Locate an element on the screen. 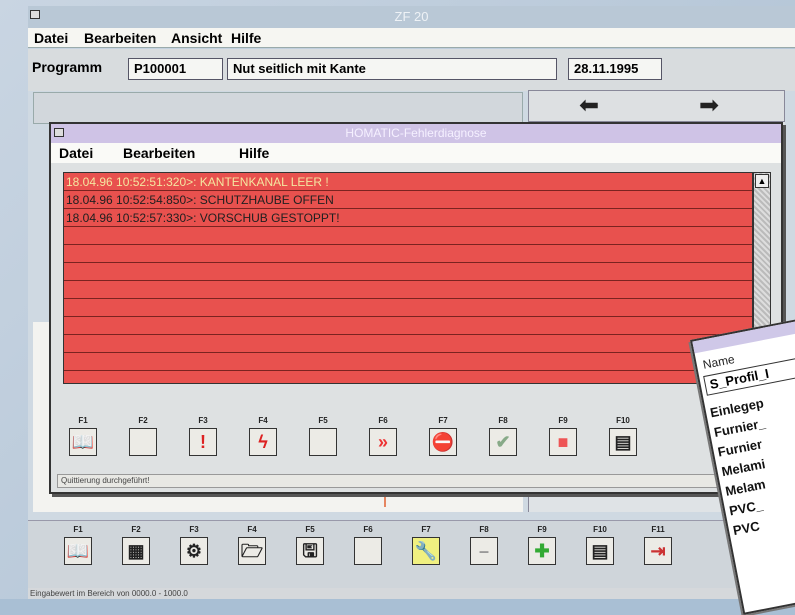  tools-icon: ⚙ is located at coordinates (194, 551).